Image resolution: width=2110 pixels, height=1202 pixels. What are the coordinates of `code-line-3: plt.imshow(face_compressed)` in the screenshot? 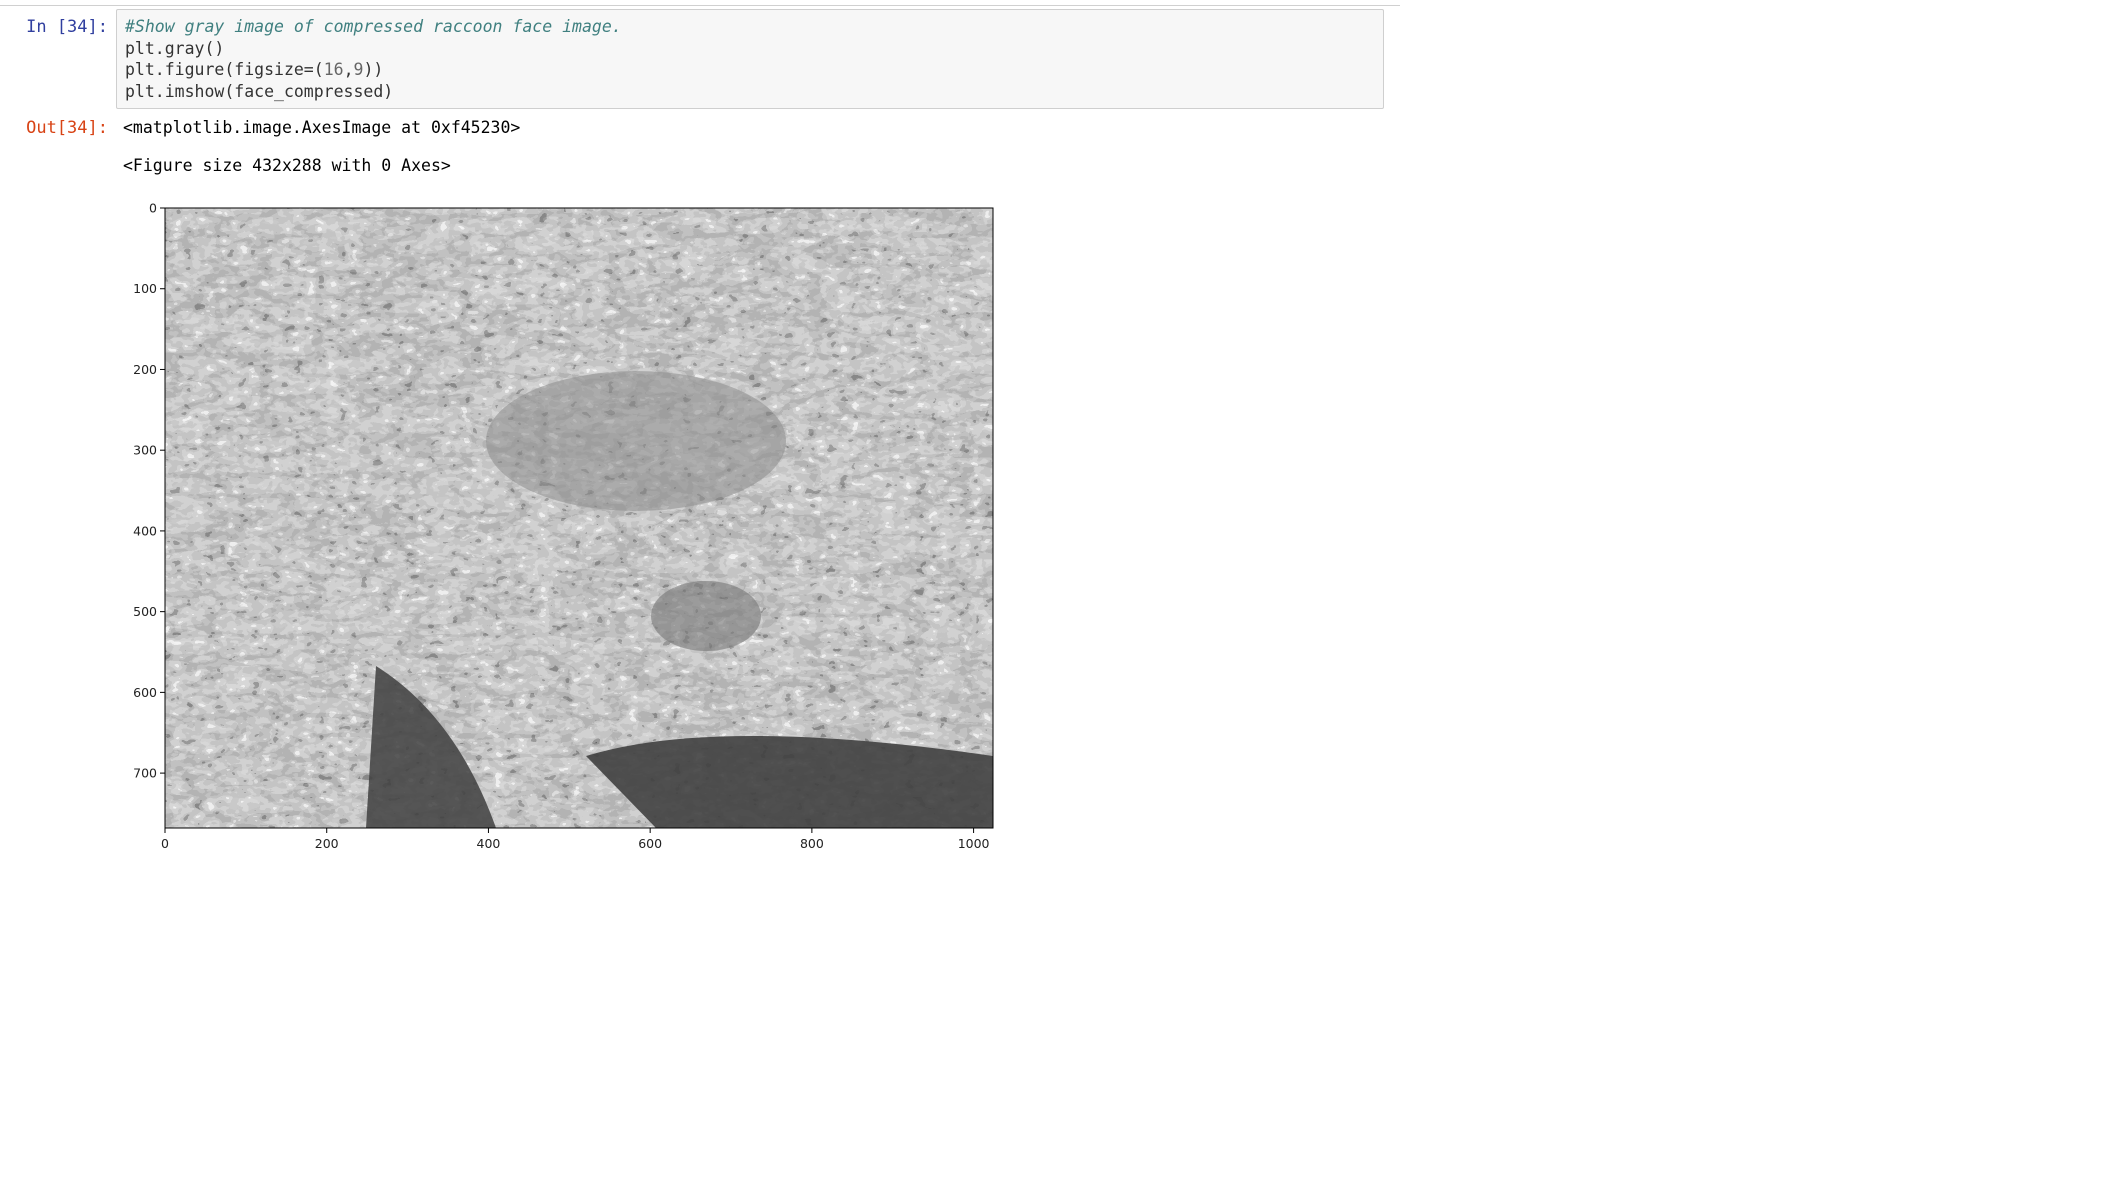 It's located at (259, 91).